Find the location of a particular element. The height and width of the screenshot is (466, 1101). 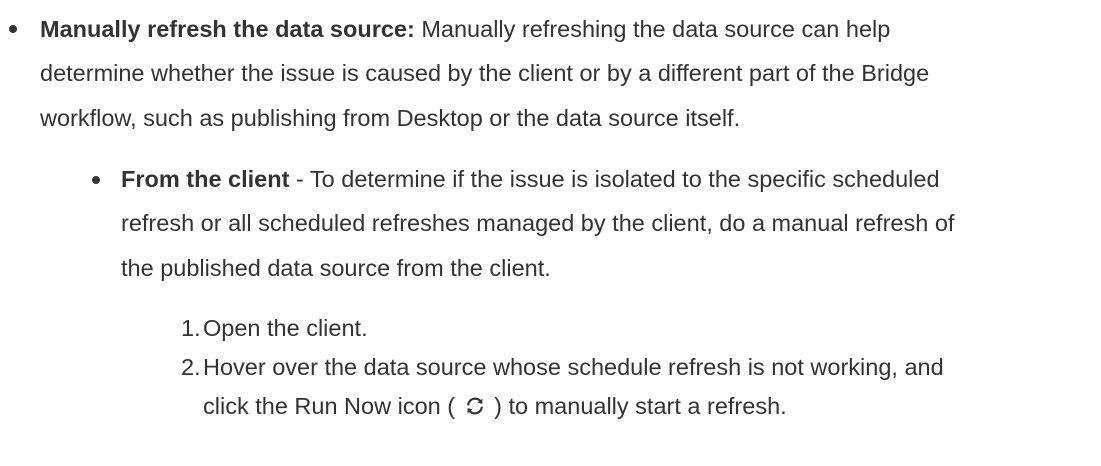

step-2-number: 2. is located at coordinates (191, 367).